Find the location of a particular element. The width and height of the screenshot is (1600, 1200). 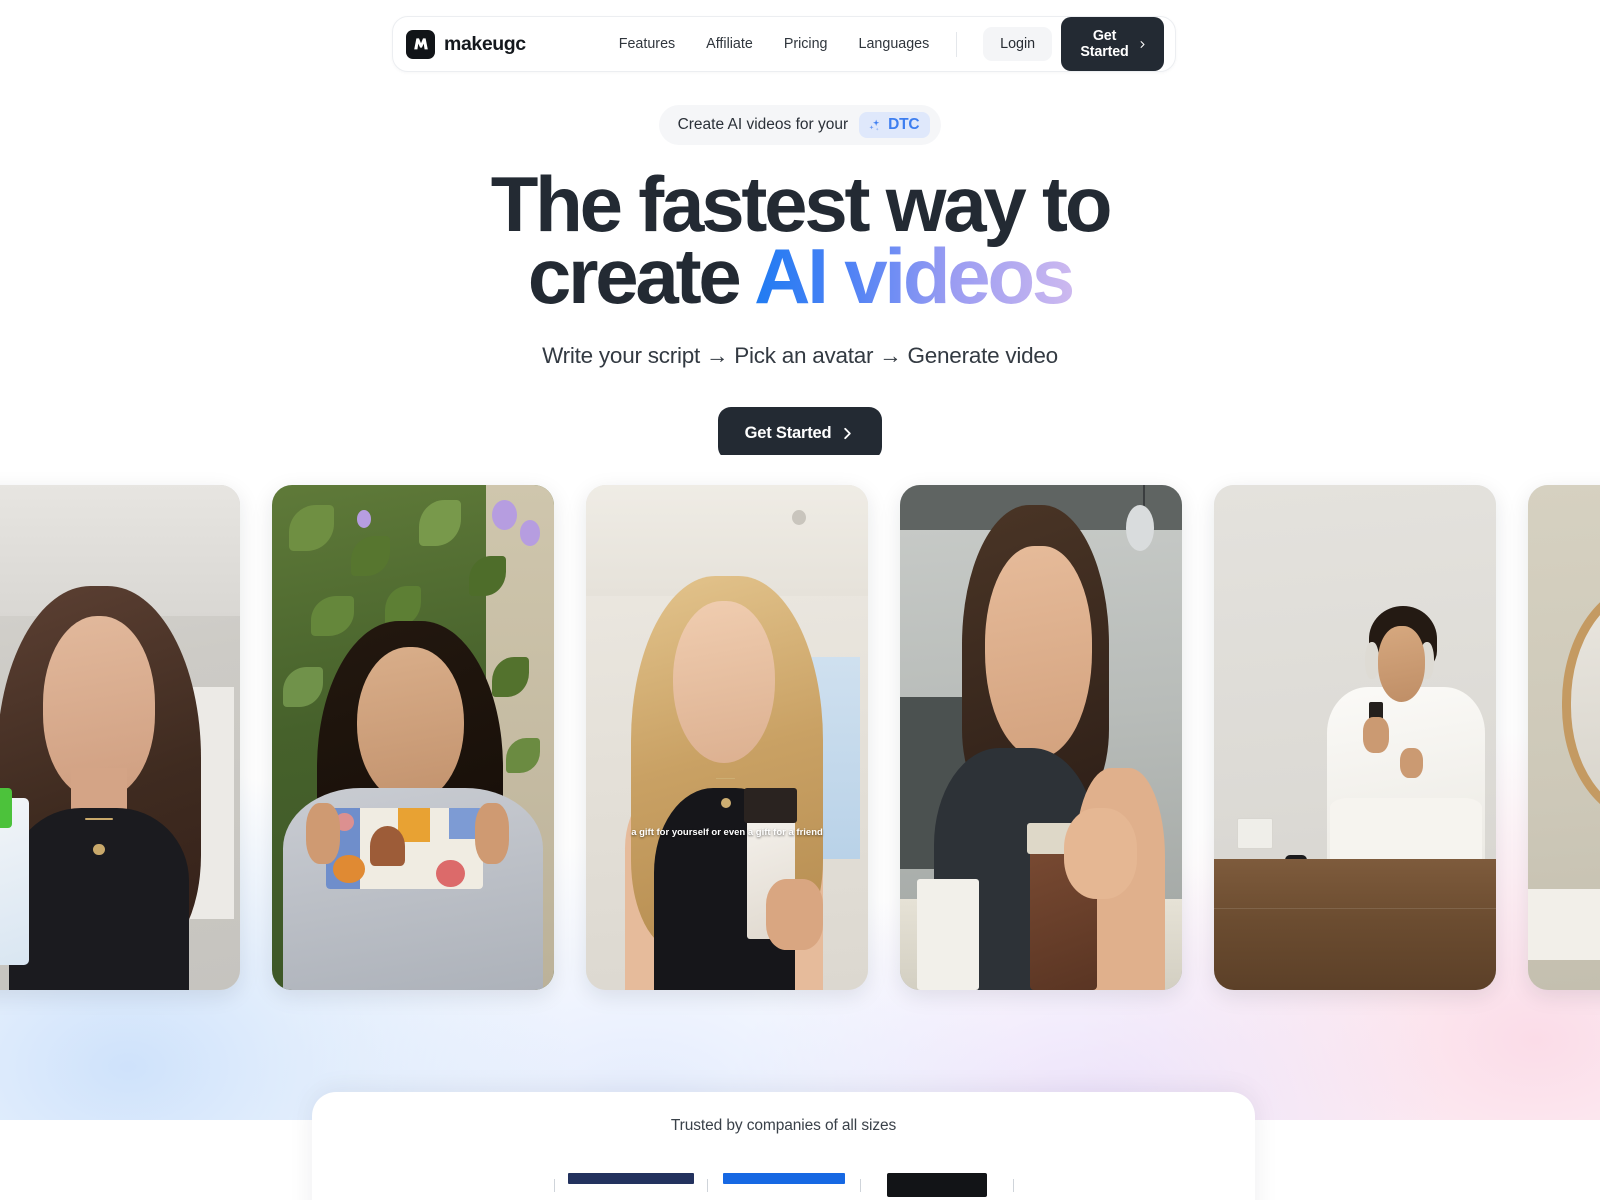

nav-divider is located at coordinates (957, 44).